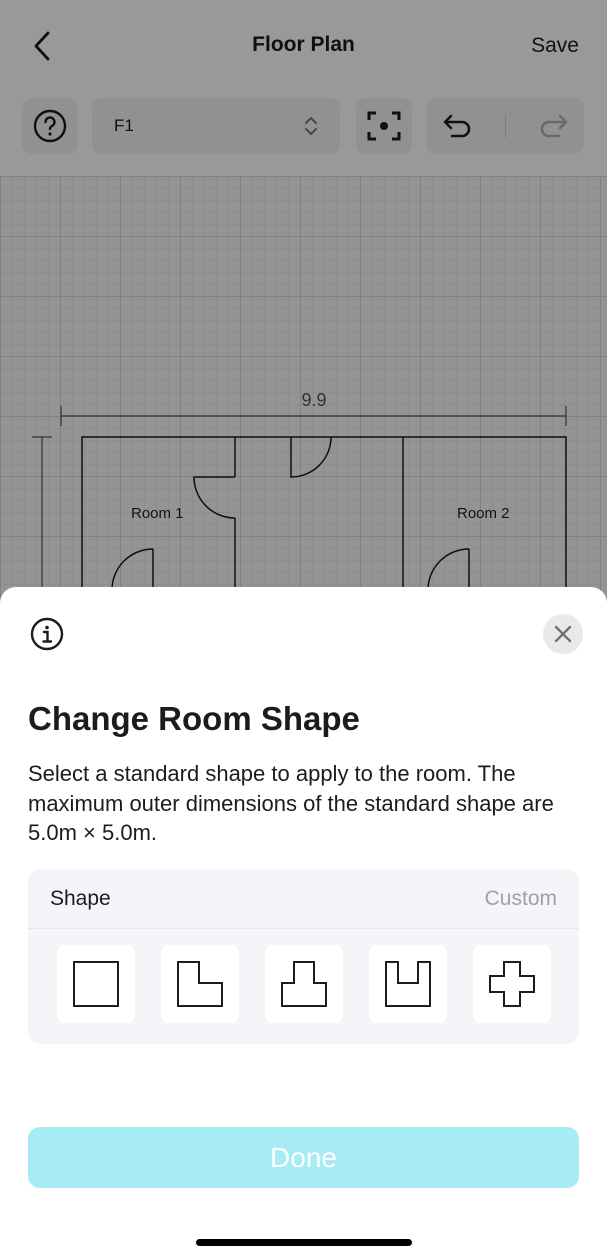 The height and width of the screenshot is (1257, 607). I want to click on shape-card: Shape Custom, so click(303, 956).